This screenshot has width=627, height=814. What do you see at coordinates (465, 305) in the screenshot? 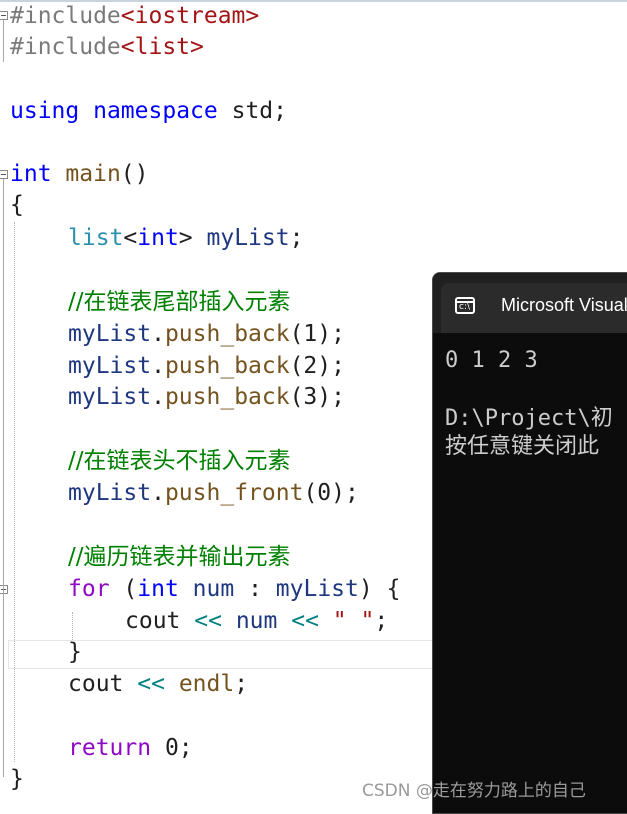
I see `console-app-icon: c:\` at bounding box center [465, 305].